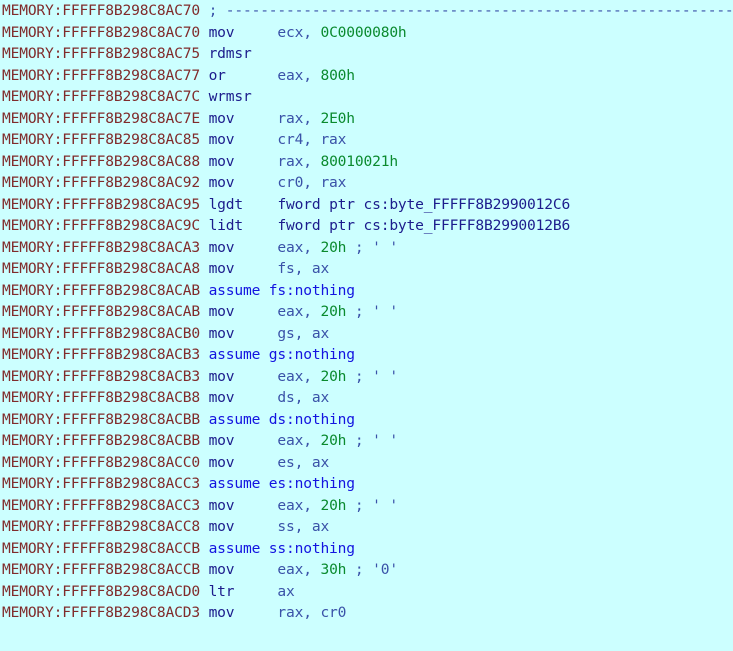 The width and height of the screenshot is (733, 651). I want to click on disassembly-line: MEMORY:FFFFF8B298C8ACC8 mov ss, ax, so click(366, 527).